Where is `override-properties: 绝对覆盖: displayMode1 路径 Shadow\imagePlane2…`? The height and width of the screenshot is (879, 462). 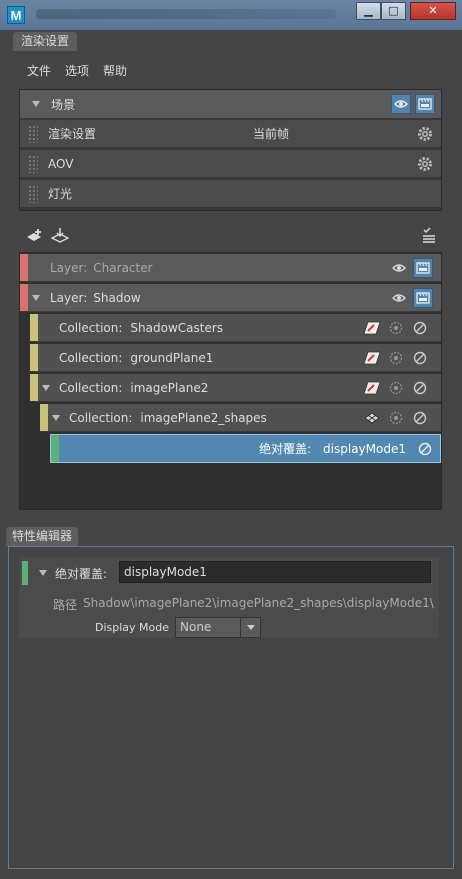
override-properties: 绝对覆盖: displayMode1 路径 Shadow\imagePlane2… is located at coordinates (229, 597).